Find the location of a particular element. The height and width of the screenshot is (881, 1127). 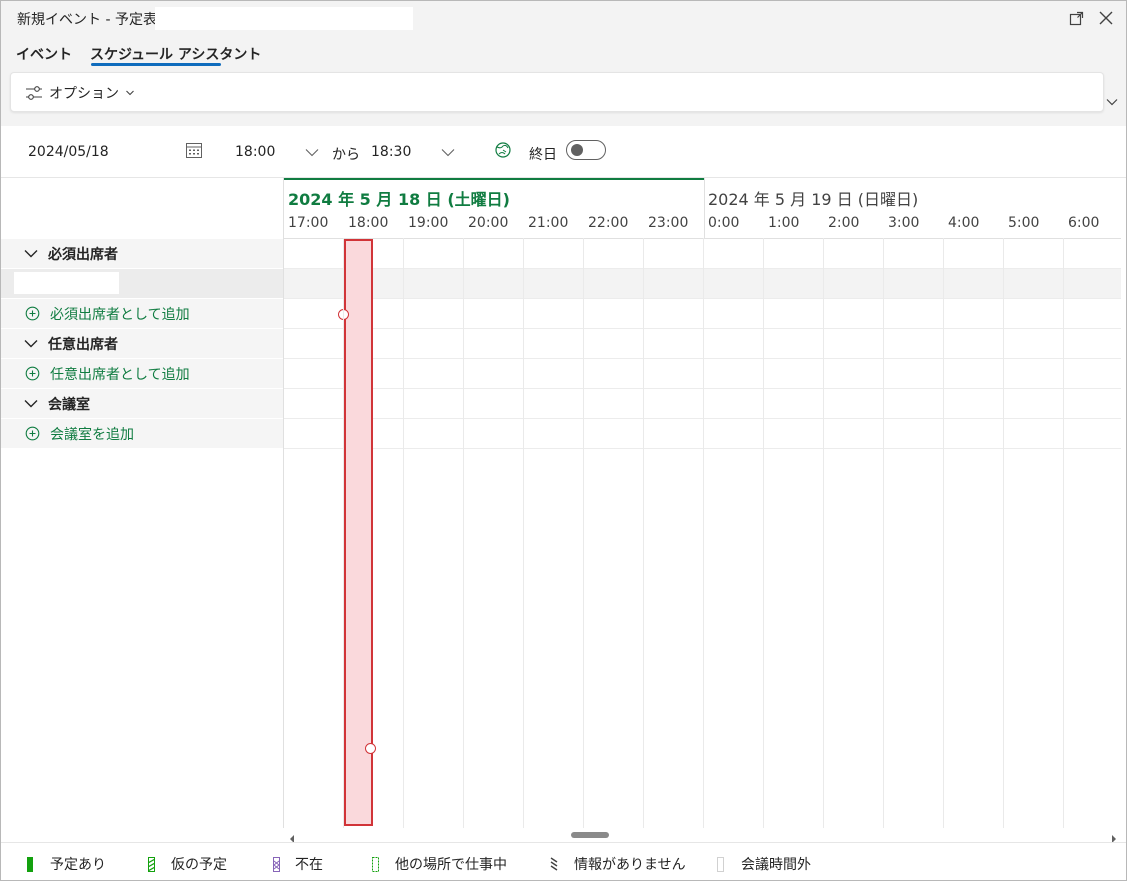

add-required-label: 必須出席者として追加 is located at coordinates (120, 314).